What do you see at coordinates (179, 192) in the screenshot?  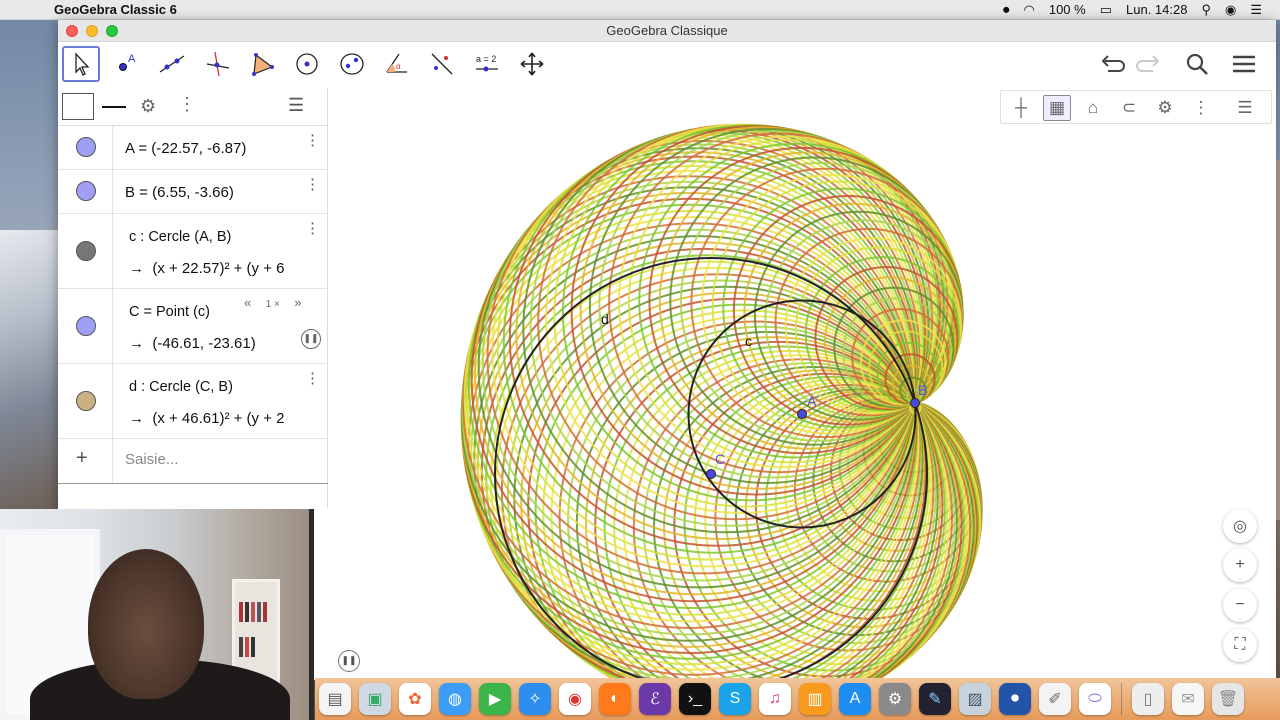 I see `algebra-text: B = (6.55, -3.66)` at bounding box center [179, 192].